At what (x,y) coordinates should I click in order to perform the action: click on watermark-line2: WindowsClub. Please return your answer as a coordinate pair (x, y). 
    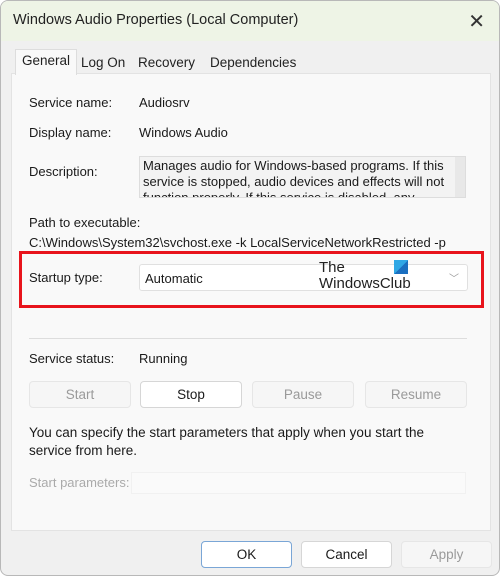
    Looking at the image, I should click on (365, 283).